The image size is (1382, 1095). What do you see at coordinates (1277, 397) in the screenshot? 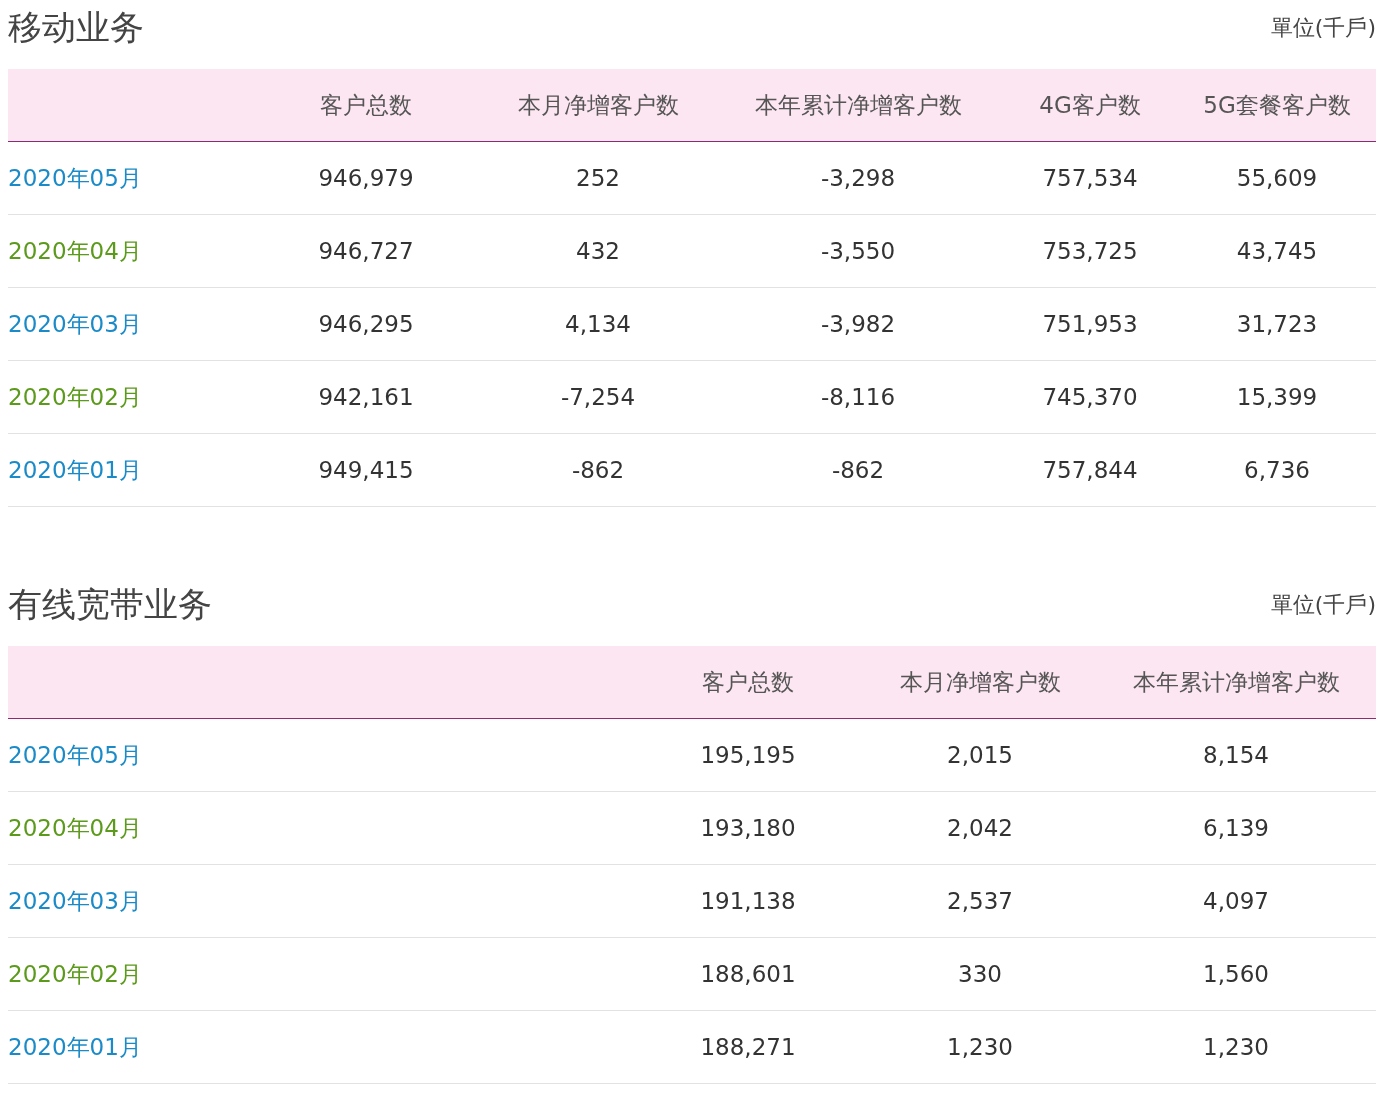
I see `table-cell-text: 15,399` at bounding box center [1277, 397].